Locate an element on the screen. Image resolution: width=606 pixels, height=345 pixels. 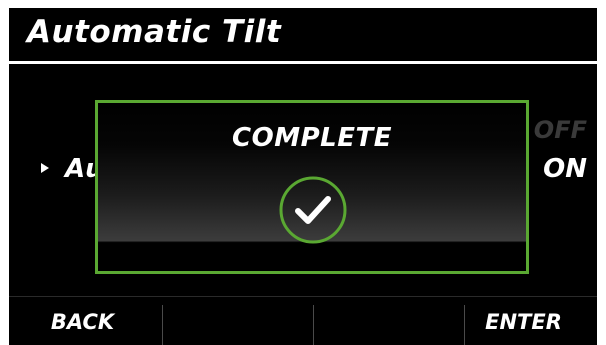
title-divider is located at coordinates (303, 62).